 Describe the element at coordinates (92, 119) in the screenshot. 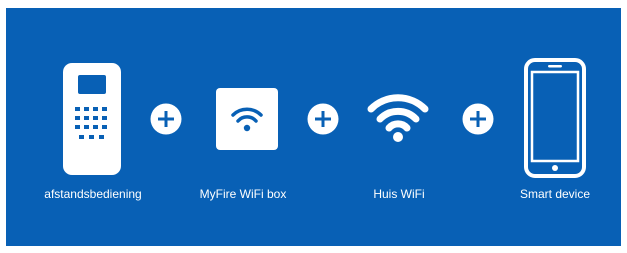

I see `remote-control-icon` at that location.